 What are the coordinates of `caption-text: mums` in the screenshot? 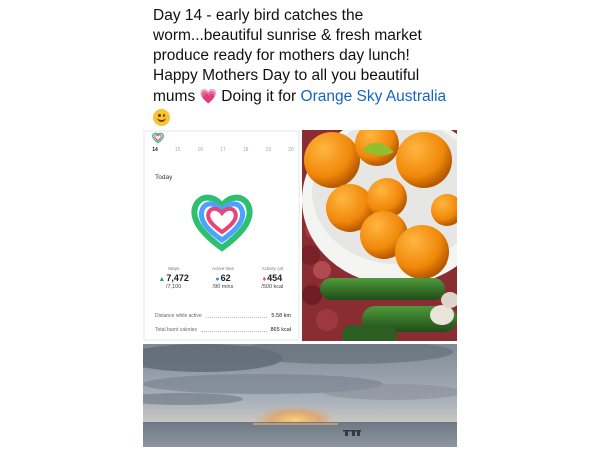 It's located at (174, 96).